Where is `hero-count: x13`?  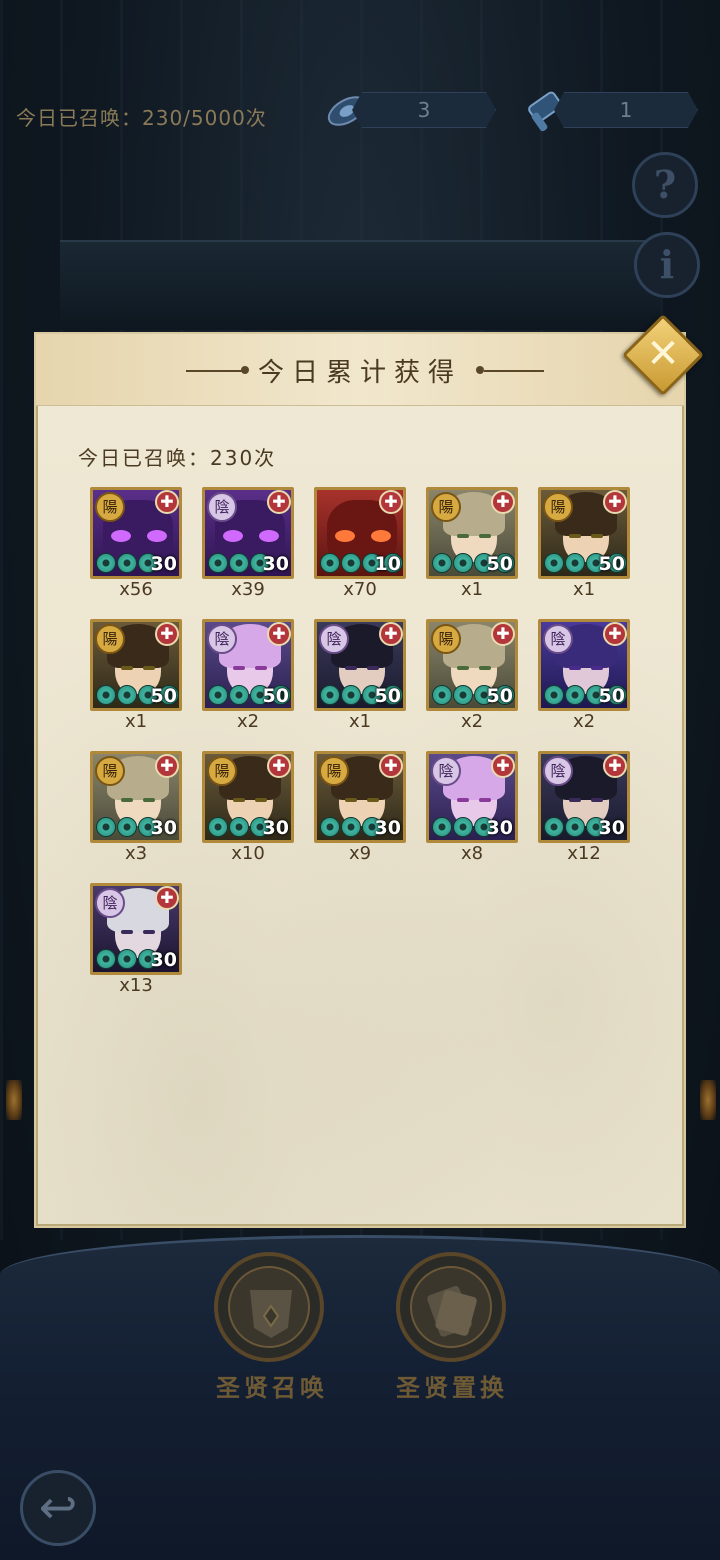
hero-count: x13 is located at coordinates (136, 985).